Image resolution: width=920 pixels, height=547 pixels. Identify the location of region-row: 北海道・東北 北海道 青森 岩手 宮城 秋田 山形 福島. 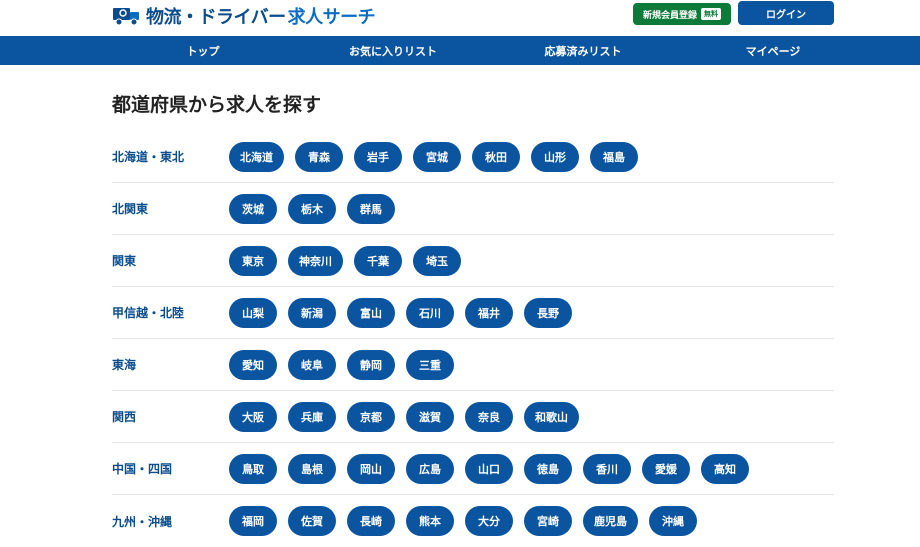
(473, 157).